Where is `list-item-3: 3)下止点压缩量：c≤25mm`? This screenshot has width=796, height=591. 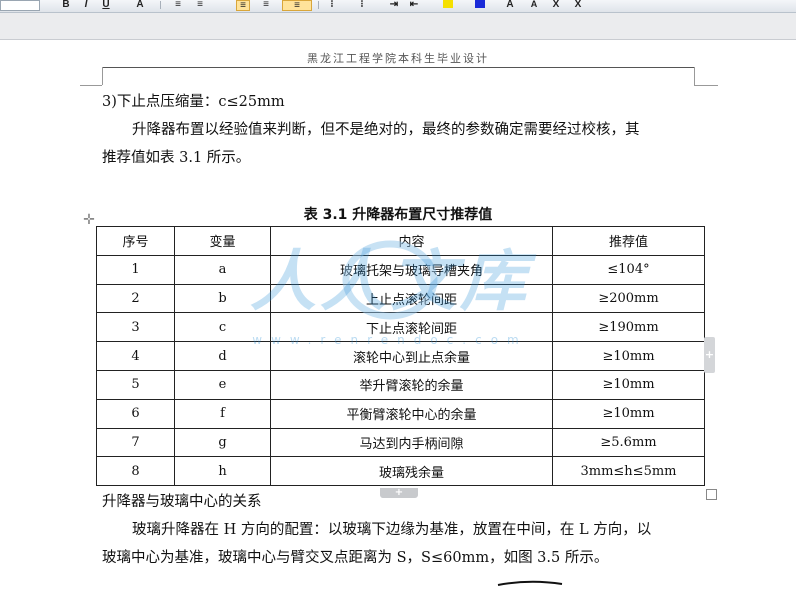 list-item-3: 3)下止点压缩量：c≤25mm is located at coordinates (193, 102).